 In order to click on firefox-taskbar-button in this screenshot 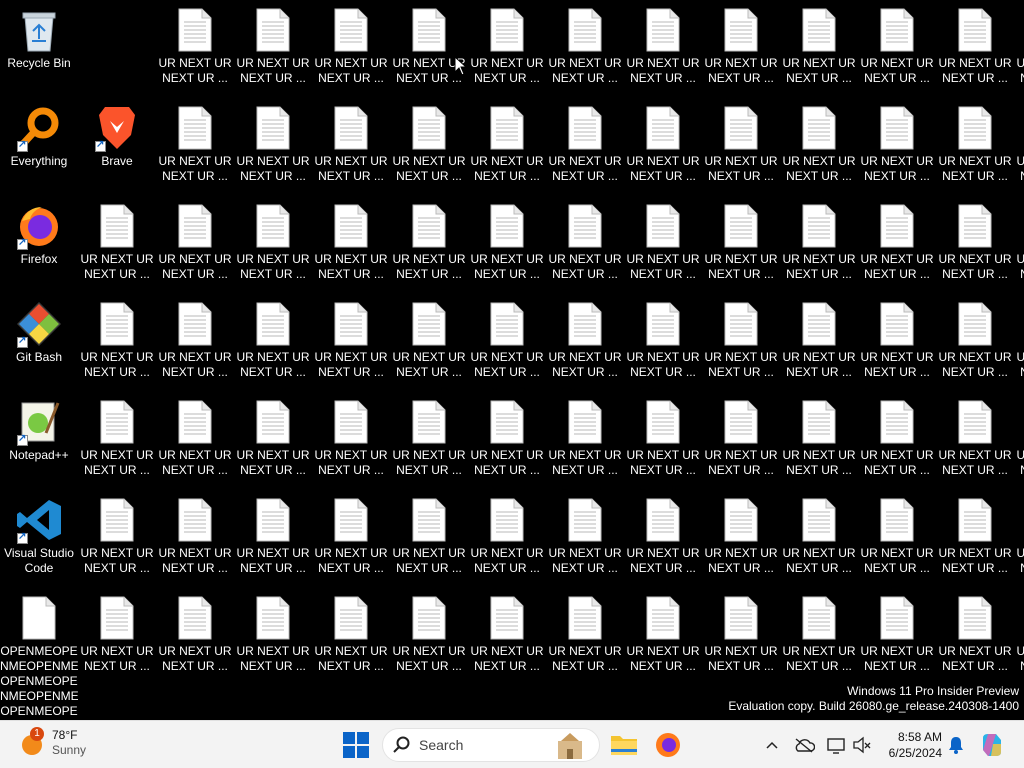, I will do `click(668, 745)`.